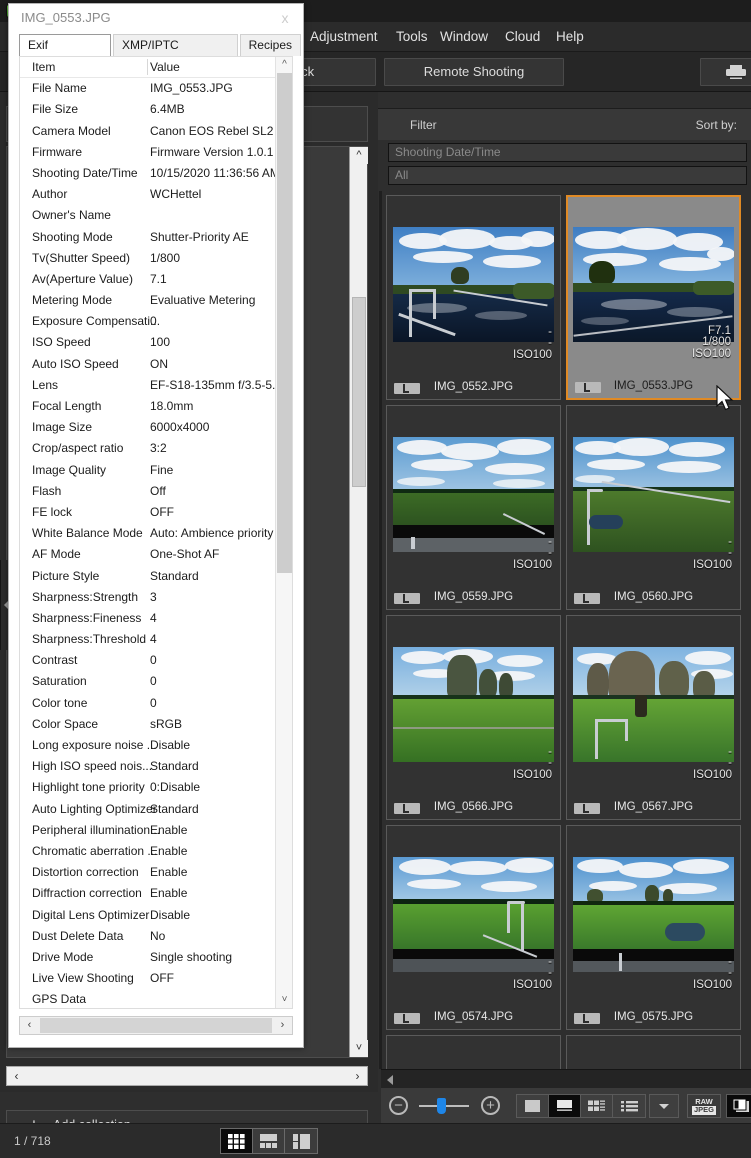 Image resolution: width=751 pixels, height=1158 pixels. What do you see at coordinates (301, 1141) in the screenshot?
I see `layout-vertical-button` at bounding box center [301, 1141].